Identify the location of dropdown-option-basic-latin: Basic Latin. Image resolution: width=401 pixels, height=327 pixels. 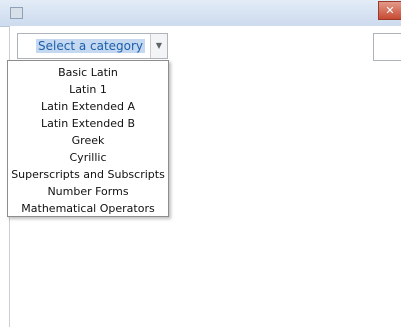
(88, 72).